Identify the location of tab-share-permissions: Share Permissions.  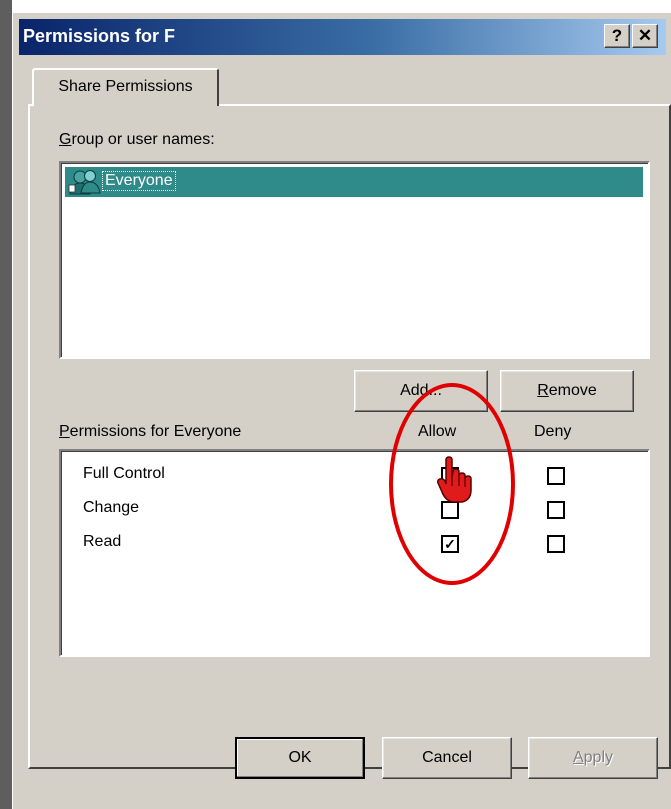
(125, 87).